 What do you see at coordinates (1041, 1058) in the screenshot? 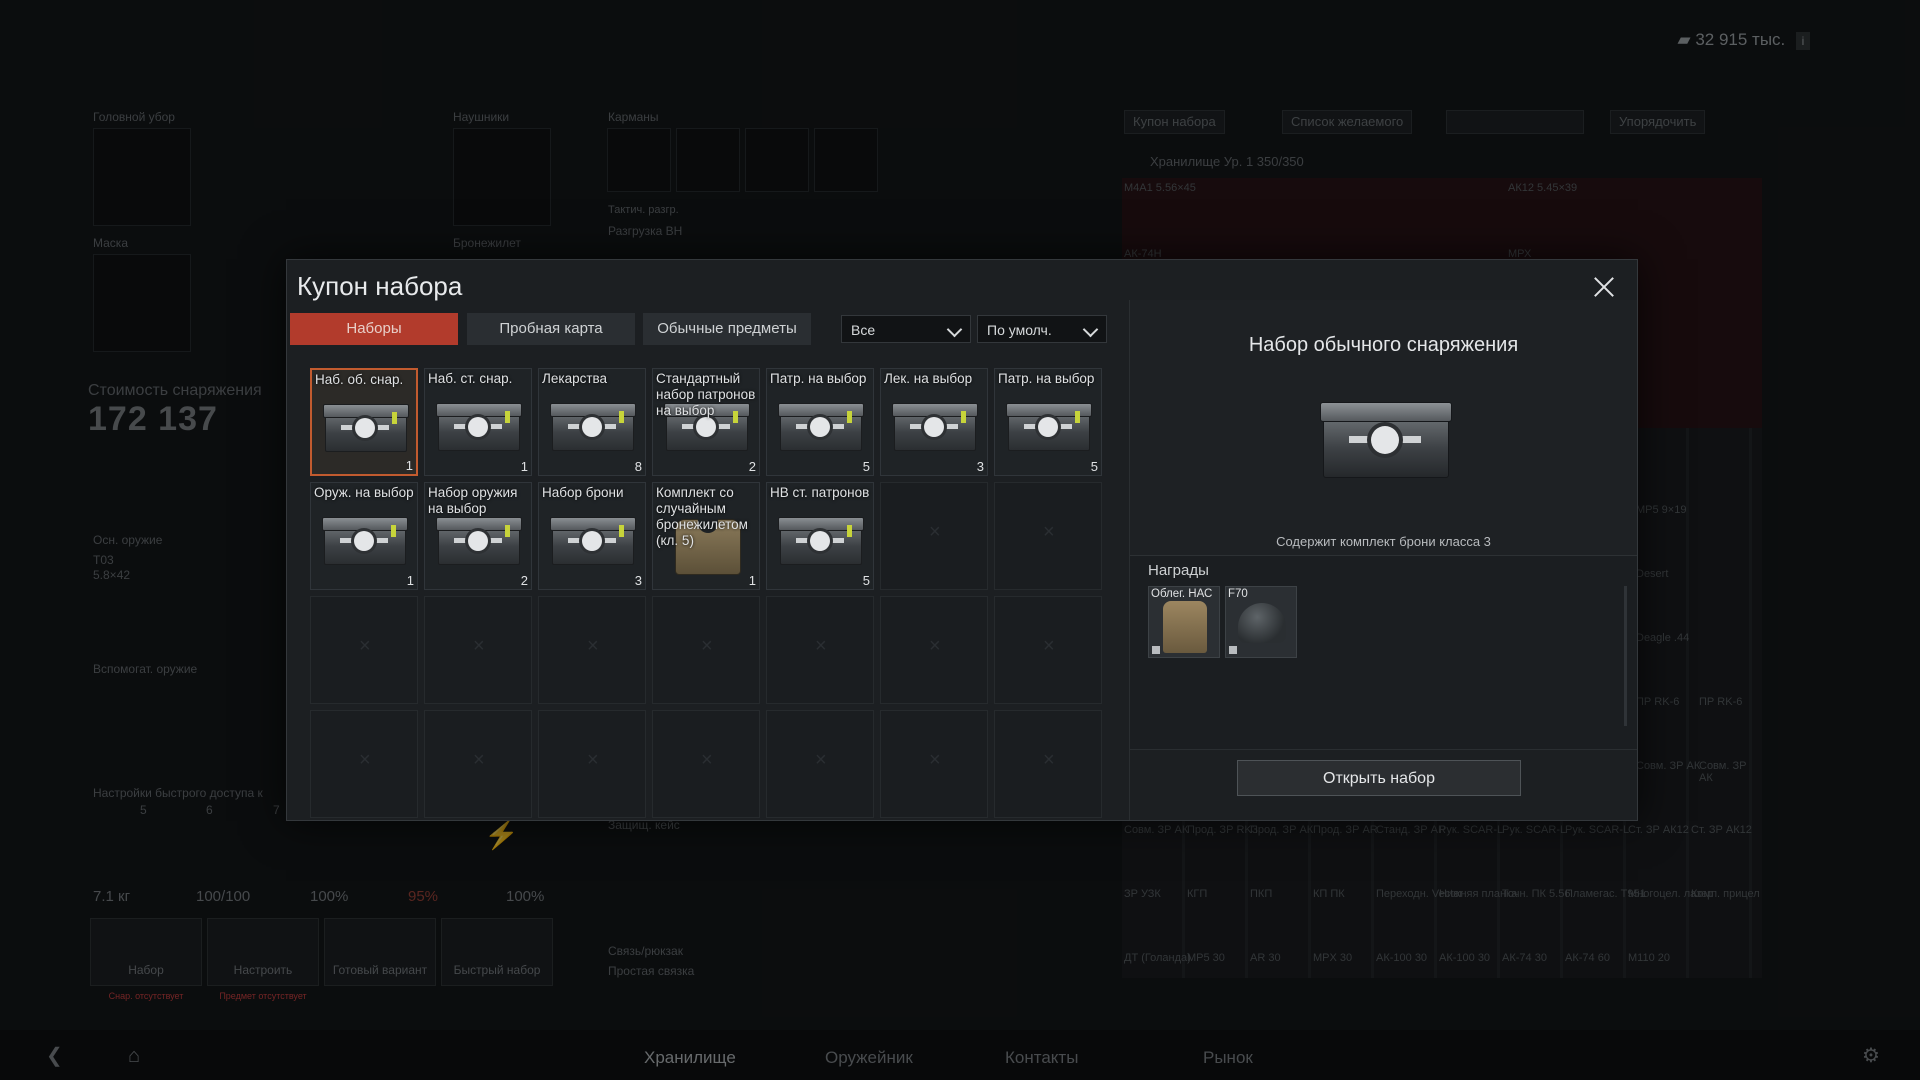
I see `nav-tab-contacts: Контакты` at bounding box center [1041, 1058].